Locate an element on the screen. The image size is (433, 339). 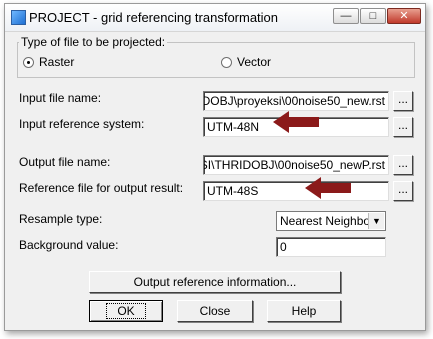
background-value-field: 0 is located at coordinates (331, 247).